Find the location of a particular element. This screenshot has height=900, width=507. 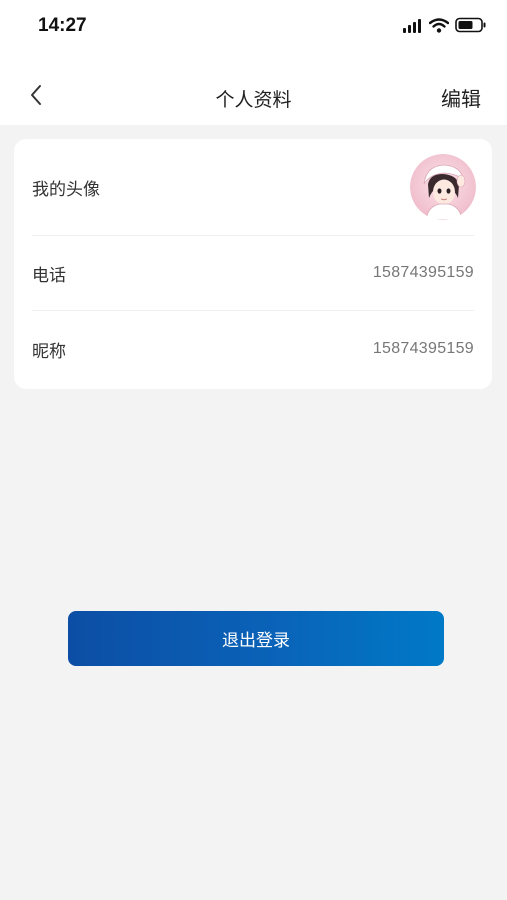

avatar-row: 我的头像 is located at coordinates (254, 187).